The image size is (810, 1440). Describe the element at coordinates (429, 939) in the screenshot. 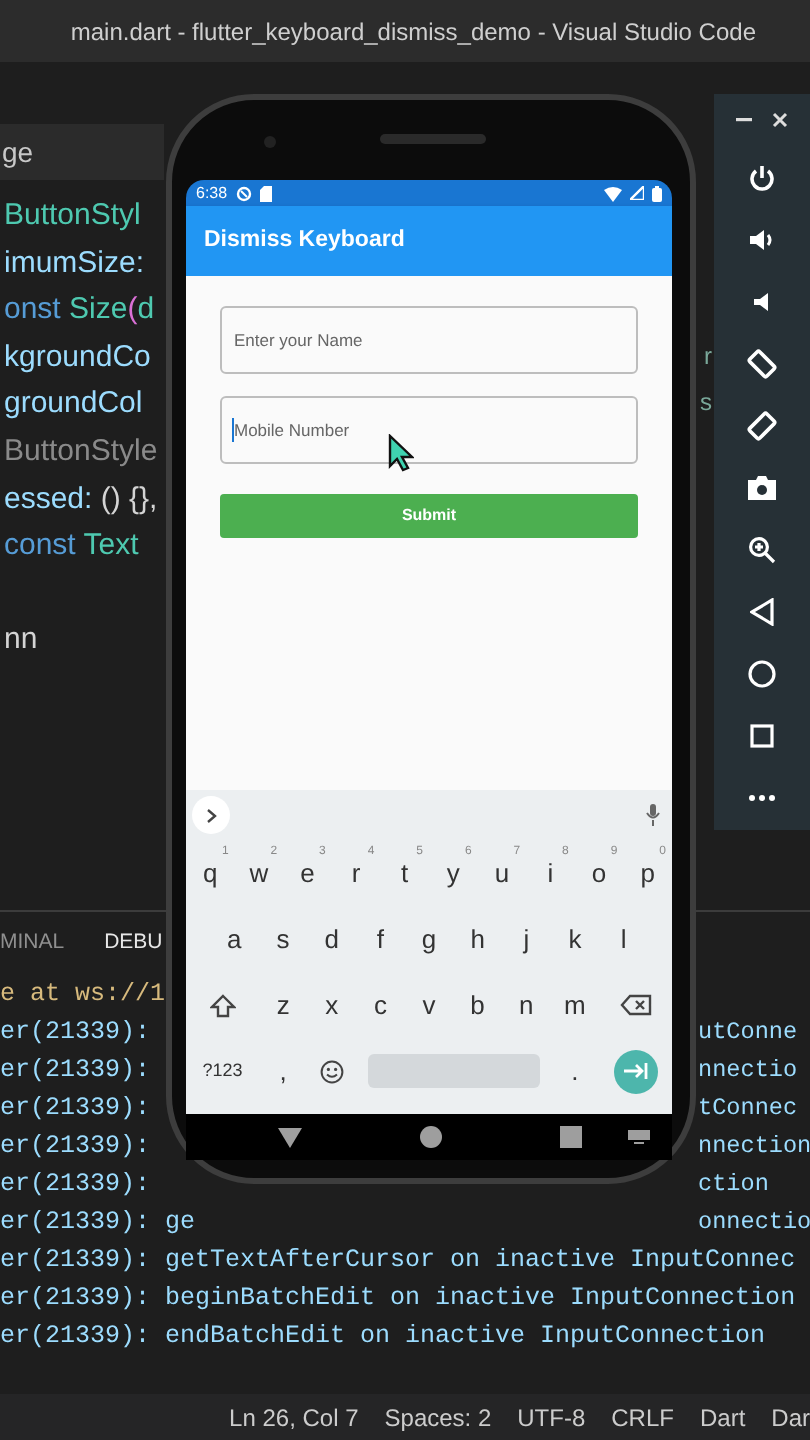

I see `keyboard-key: g` at that location.